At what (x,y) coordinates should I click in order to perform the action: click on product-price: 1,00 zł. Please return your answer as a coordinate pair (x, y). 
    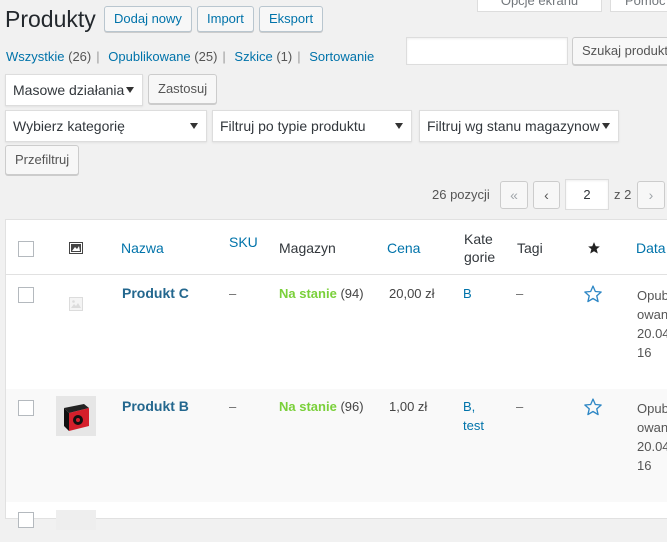
    Looking at the image, I should click on (408, 406).